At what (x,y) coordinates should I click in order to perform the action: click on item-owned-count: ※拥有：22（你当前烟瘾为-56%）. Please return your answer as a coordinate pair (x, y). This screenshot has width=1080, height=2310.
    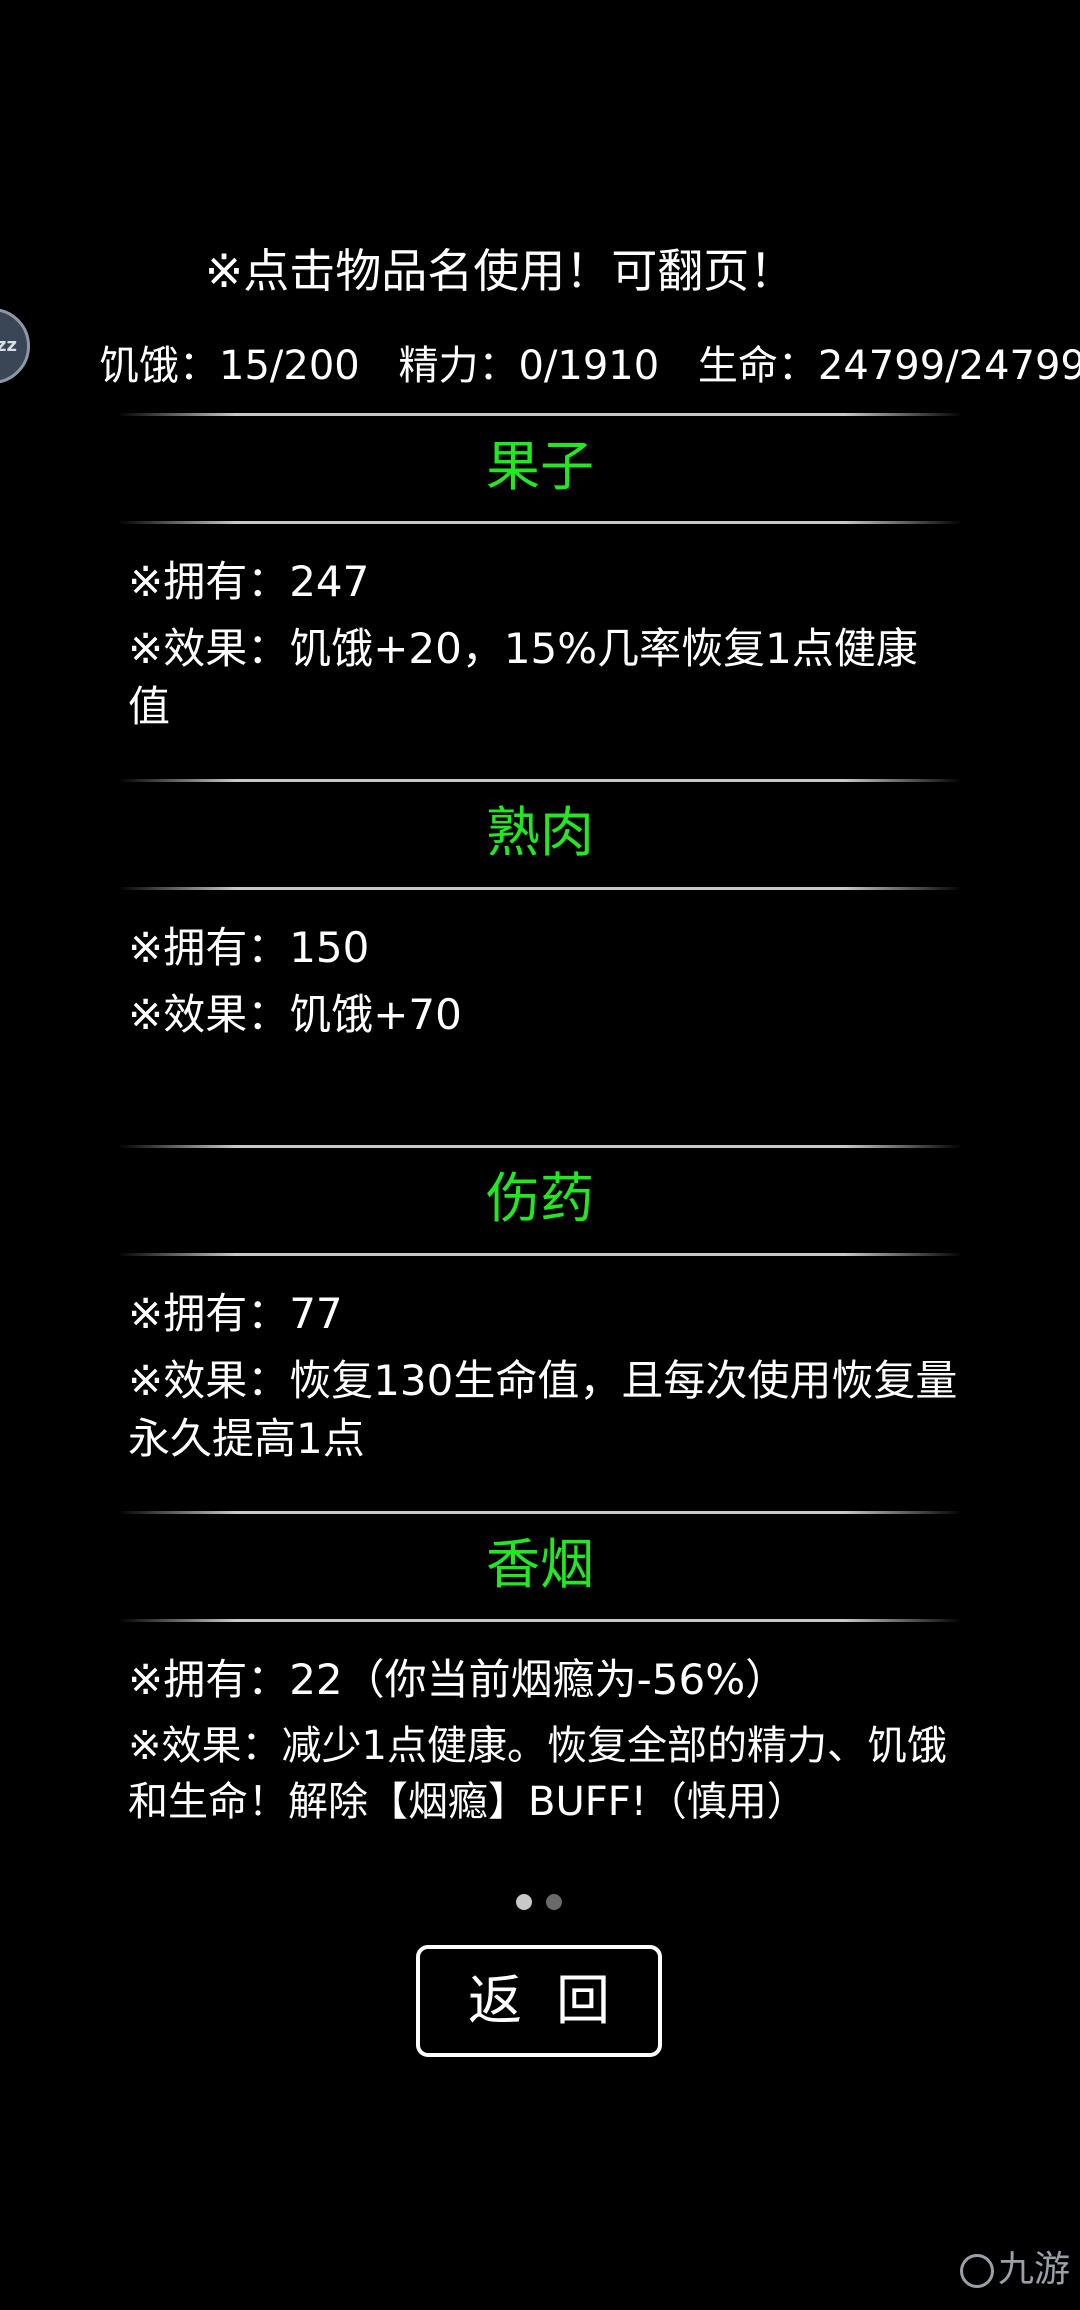
    Looking at the image, I should click on (458, 1679).